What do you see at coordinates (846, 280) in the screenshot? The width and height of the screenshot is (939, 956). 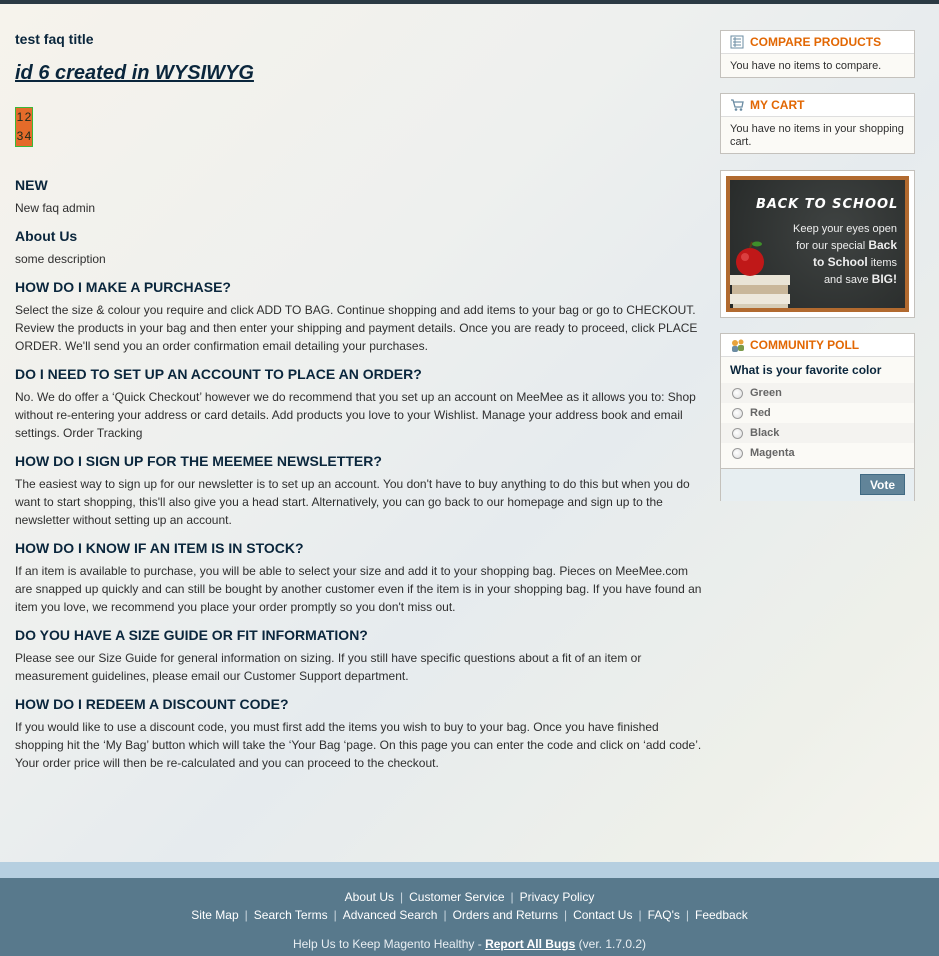 I see `banner-line-4-text: and save` at bounding box center [846, 280].